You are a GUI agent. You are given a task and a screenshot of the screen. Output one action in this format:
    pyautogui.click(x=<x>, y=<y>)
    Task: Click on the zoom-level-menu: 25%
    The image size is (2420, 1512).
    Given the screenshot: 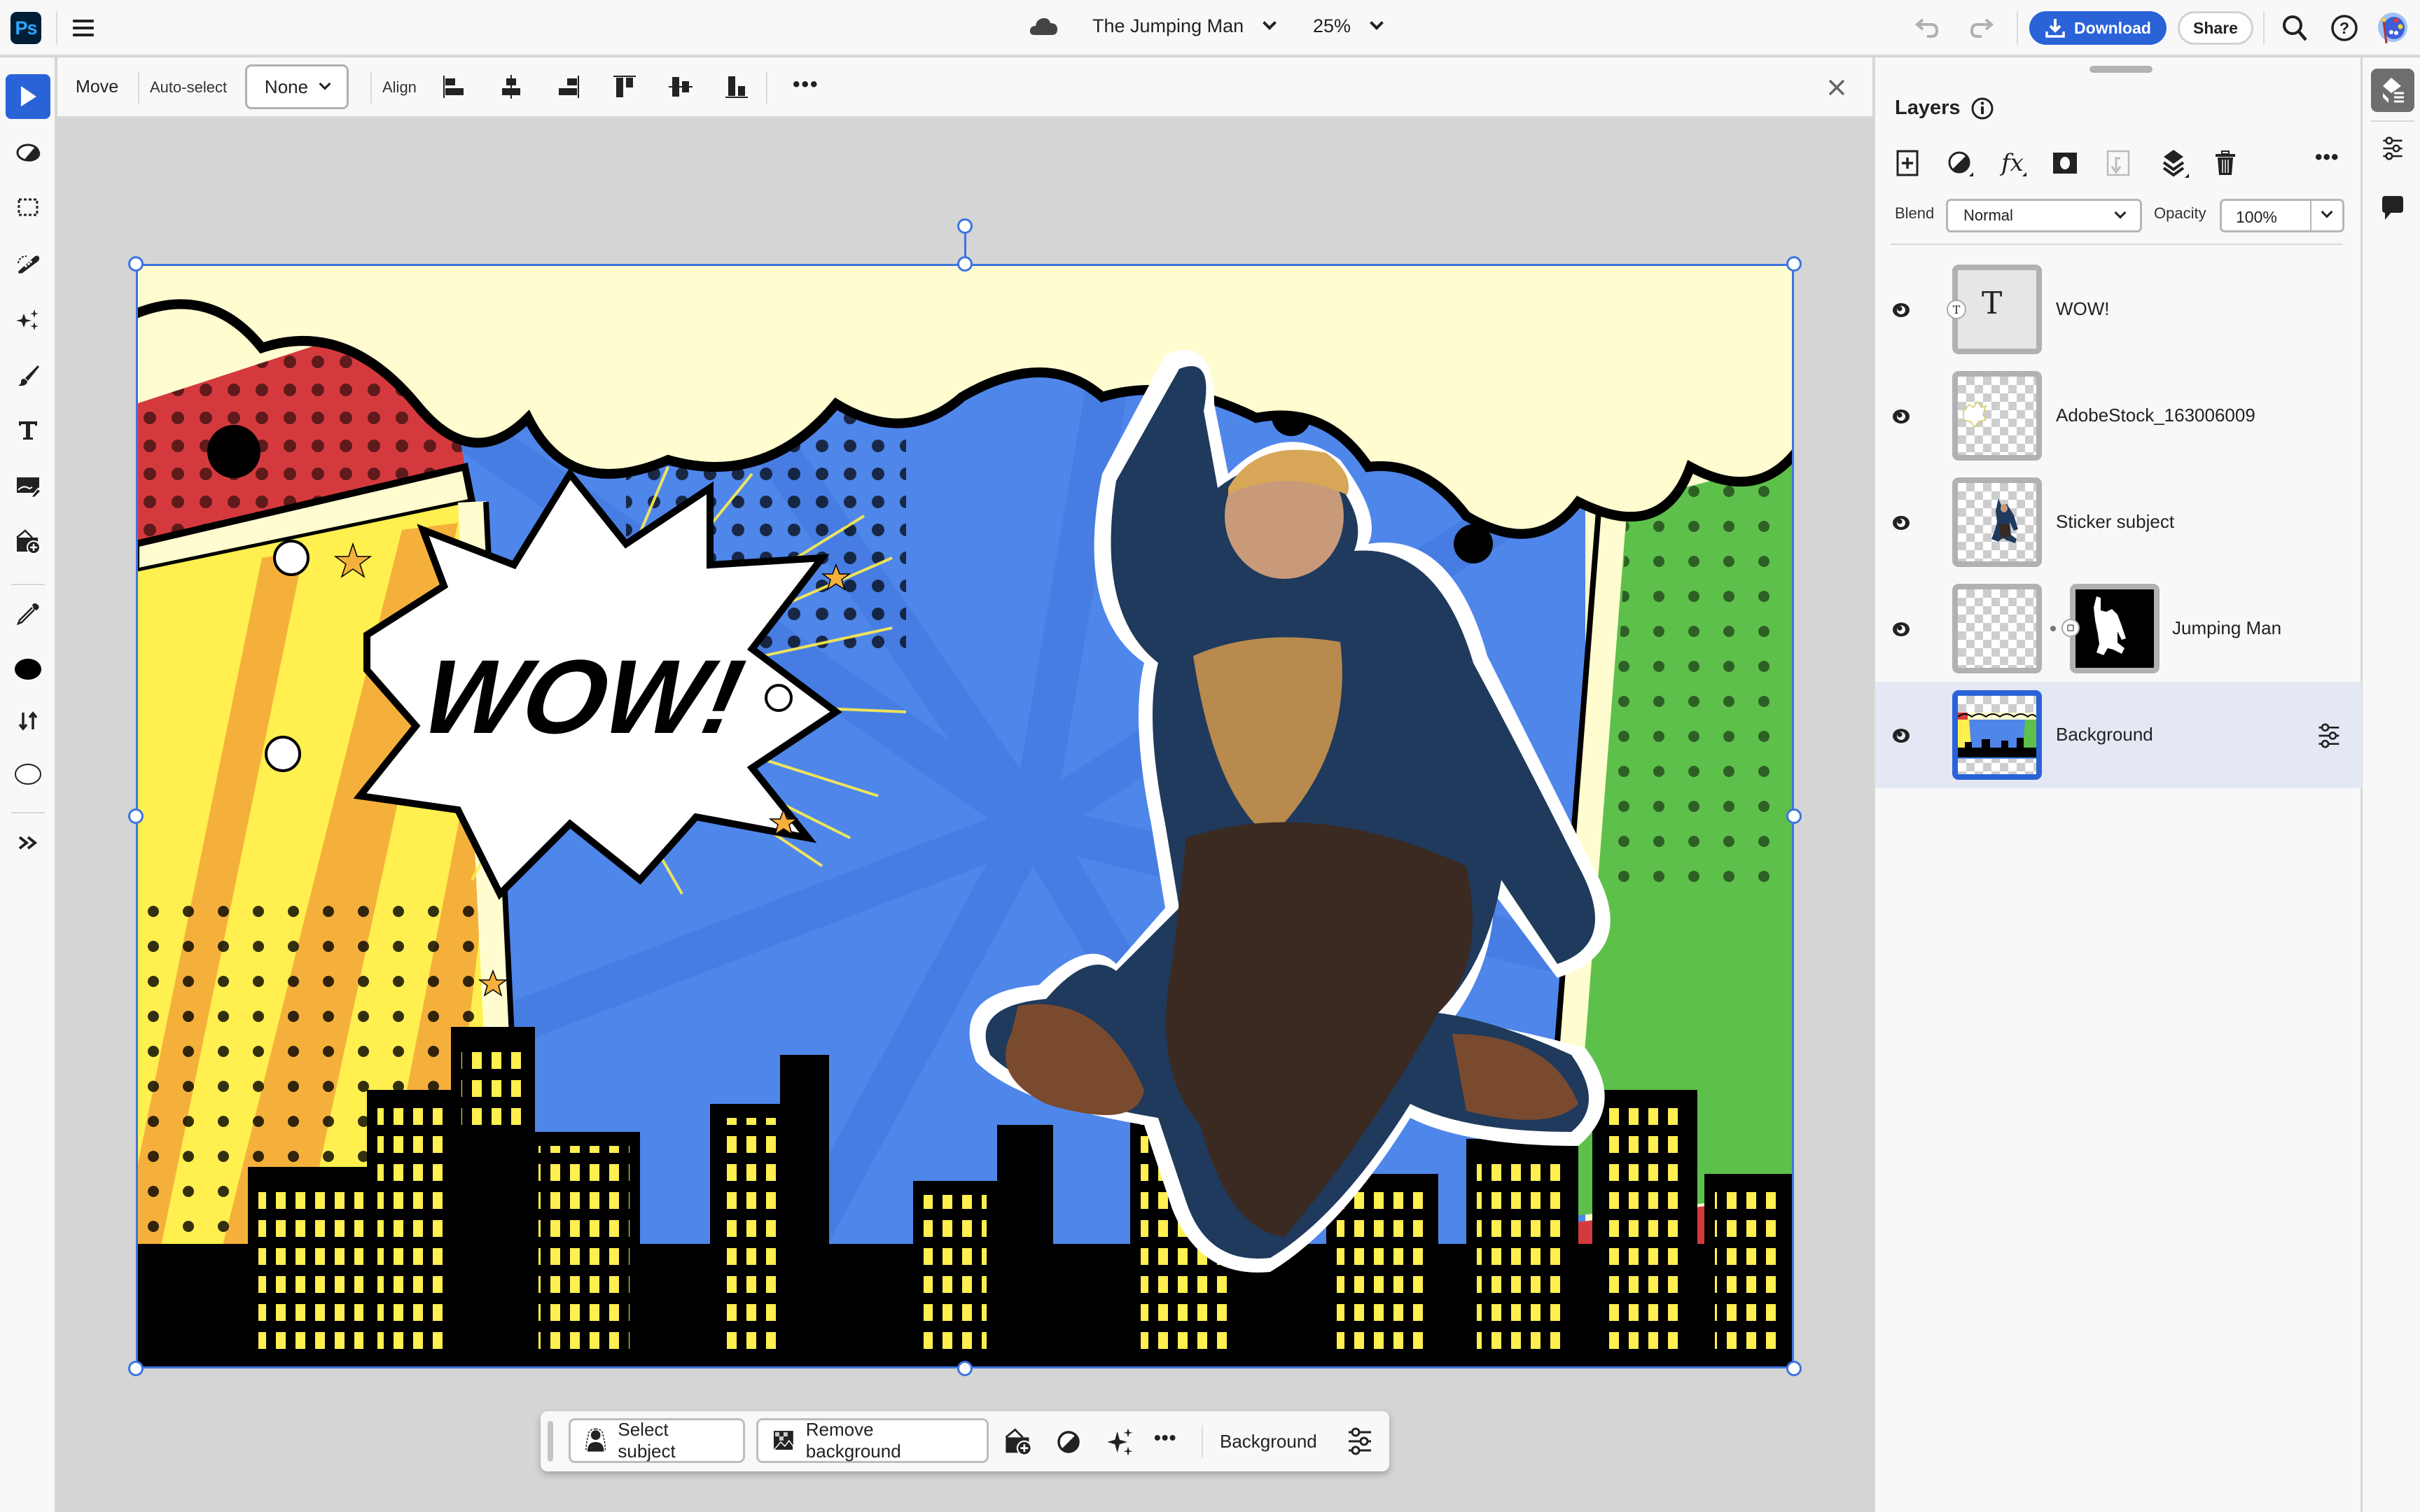 What is the action you would take?
    pyautogui.click(x=1348, y=26)
    